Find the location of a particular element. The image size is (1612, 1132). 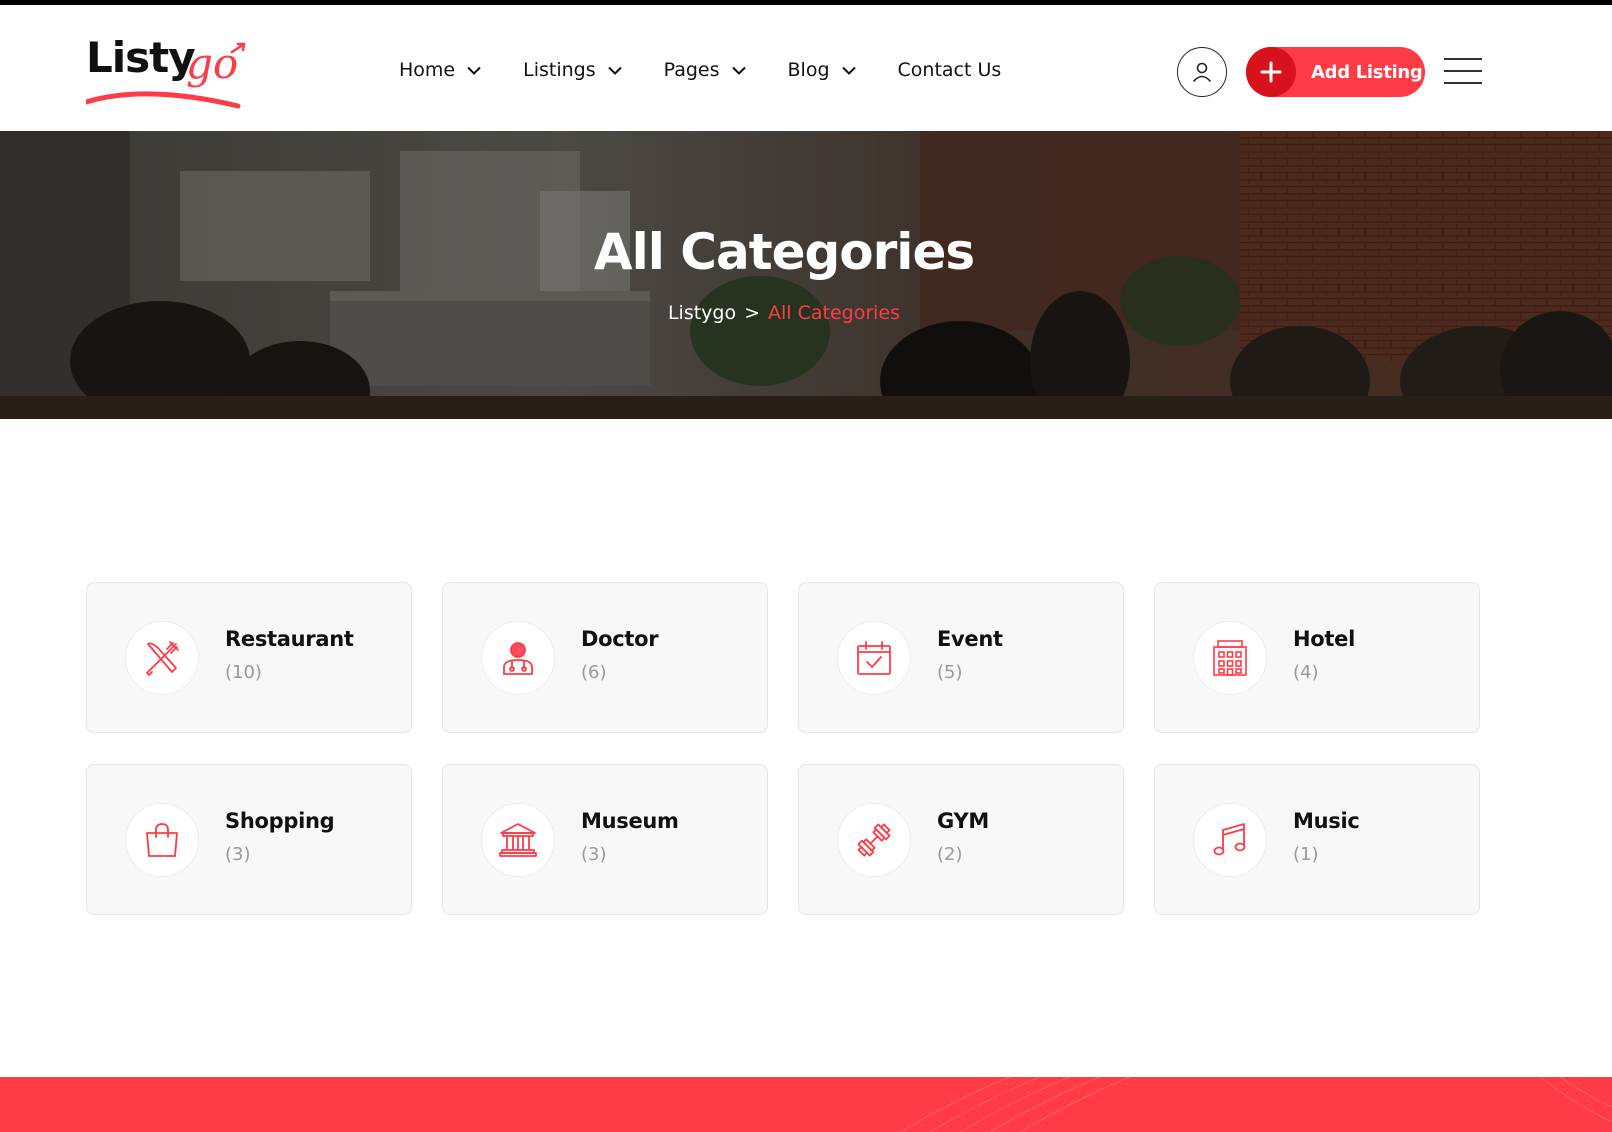

user-icon is located at coordinates (1202, 72).